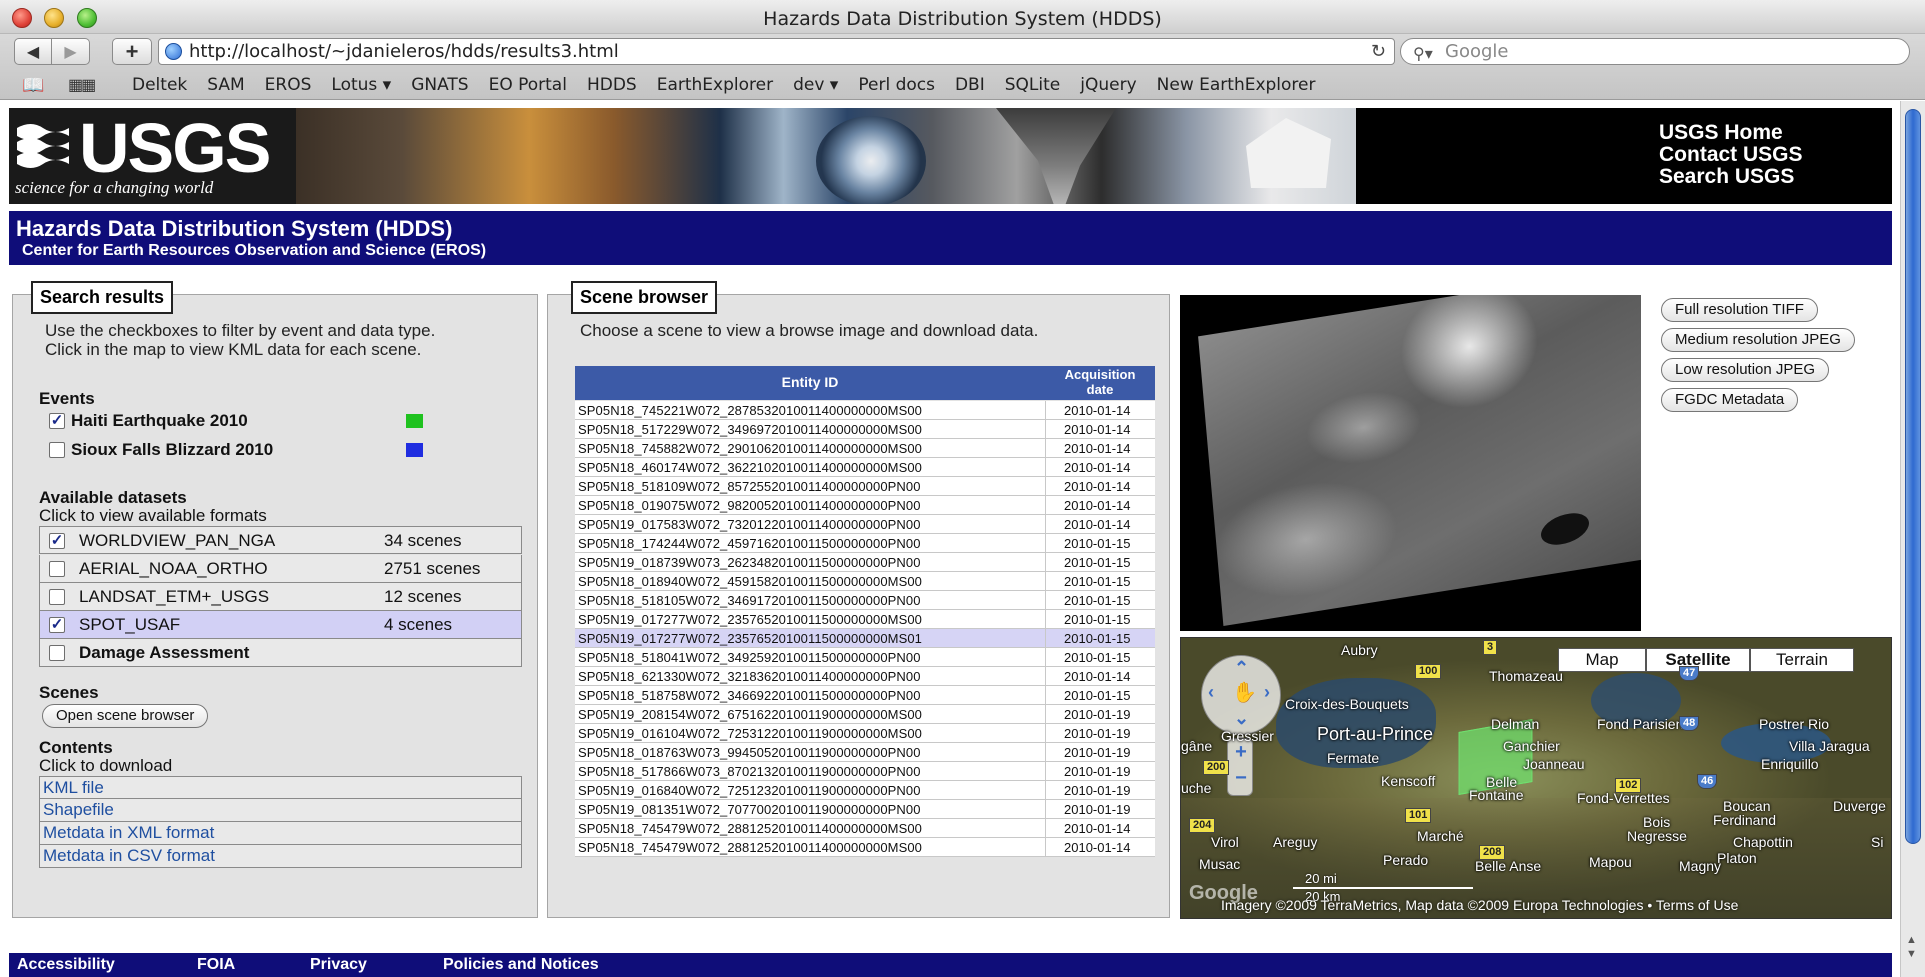 Image resolution: width=1925 pixels, height=977 pixels. What do you see at coordinates (1097, 467) in the screenshot?
I see `acquisition-date-cell: 2010-01-14` at bounding box center [1097, 467].